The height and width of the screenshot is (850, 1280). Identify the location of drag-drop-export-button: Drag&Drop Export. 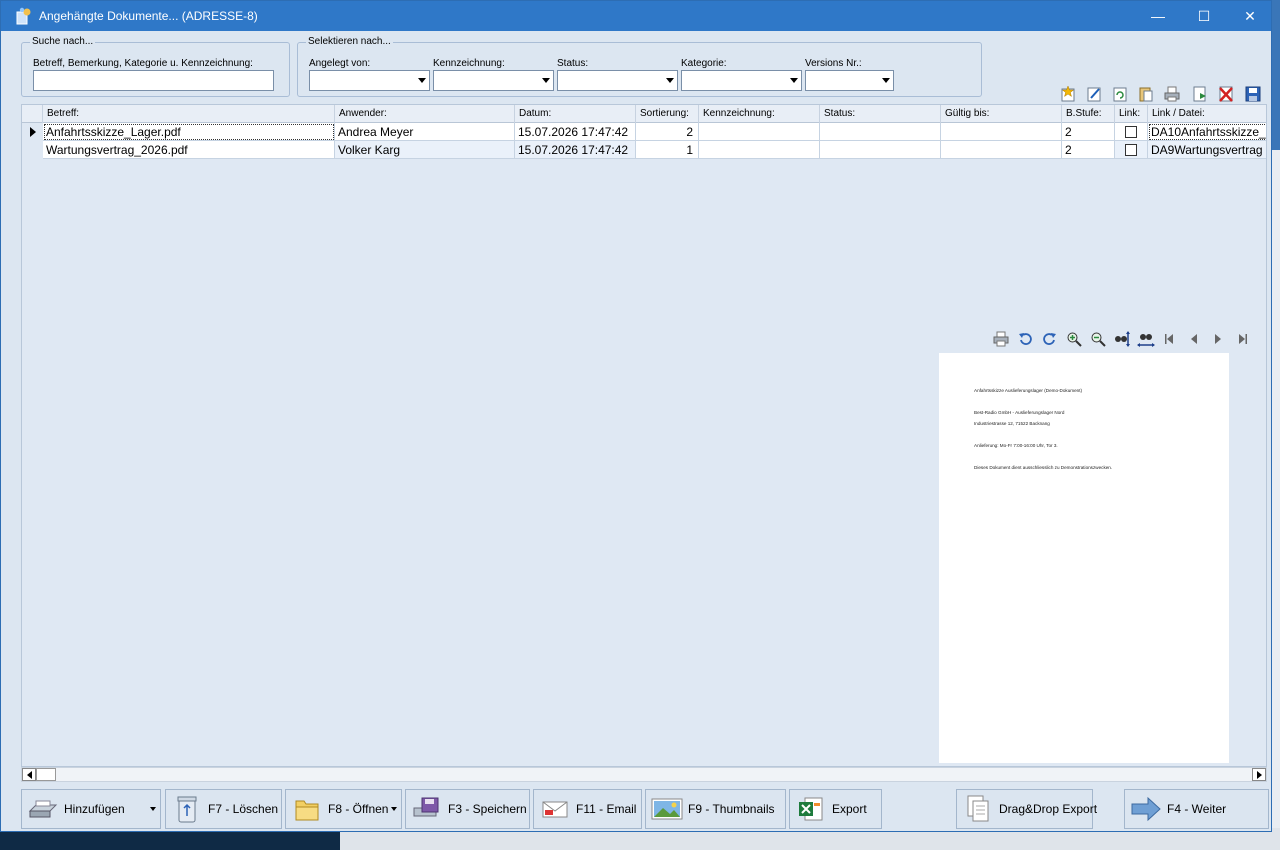
(1026, 809).